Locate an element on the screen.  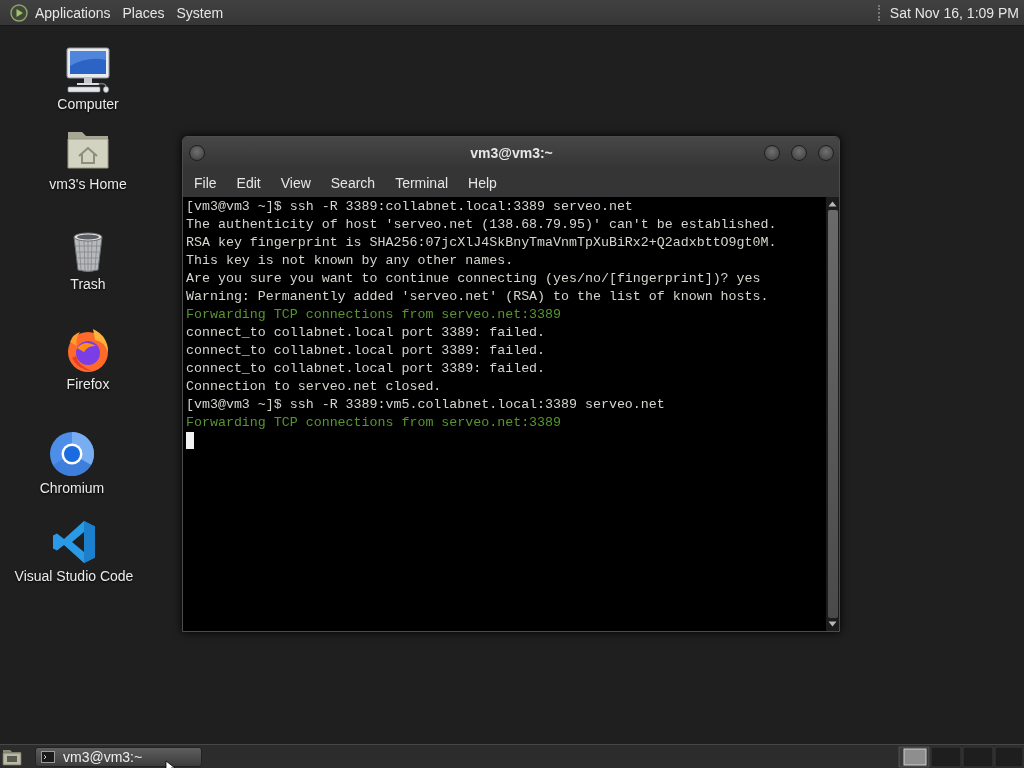
scrollbar is located at coordinates (832, 414).